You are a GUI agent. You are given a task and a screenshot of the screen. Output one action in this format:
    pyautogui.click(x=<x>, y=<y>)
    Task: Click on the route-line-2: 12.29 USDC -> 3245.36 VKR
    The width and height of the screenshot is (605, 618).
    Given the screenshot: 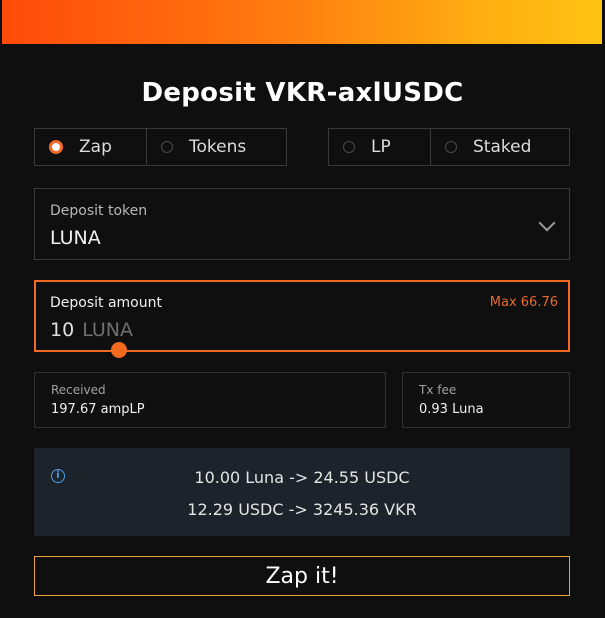 What is the action you would take?
    pyautogui.click(x=302, y=509)
    